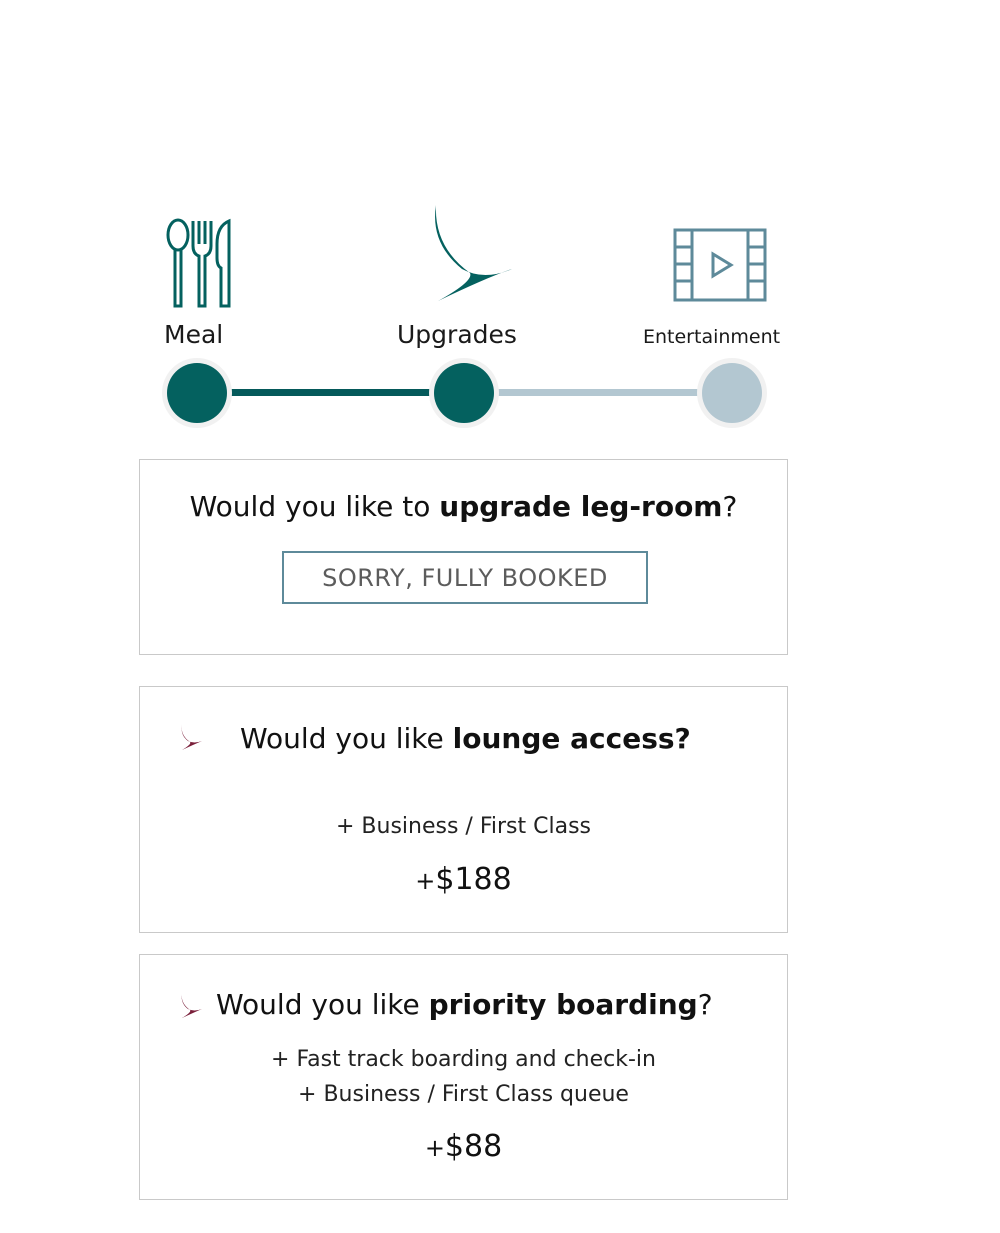 The image size is (1000, 1233). Describe the element at coordinates (473, 253) in the screenshot. I see `brand-wing-logo` at that location.